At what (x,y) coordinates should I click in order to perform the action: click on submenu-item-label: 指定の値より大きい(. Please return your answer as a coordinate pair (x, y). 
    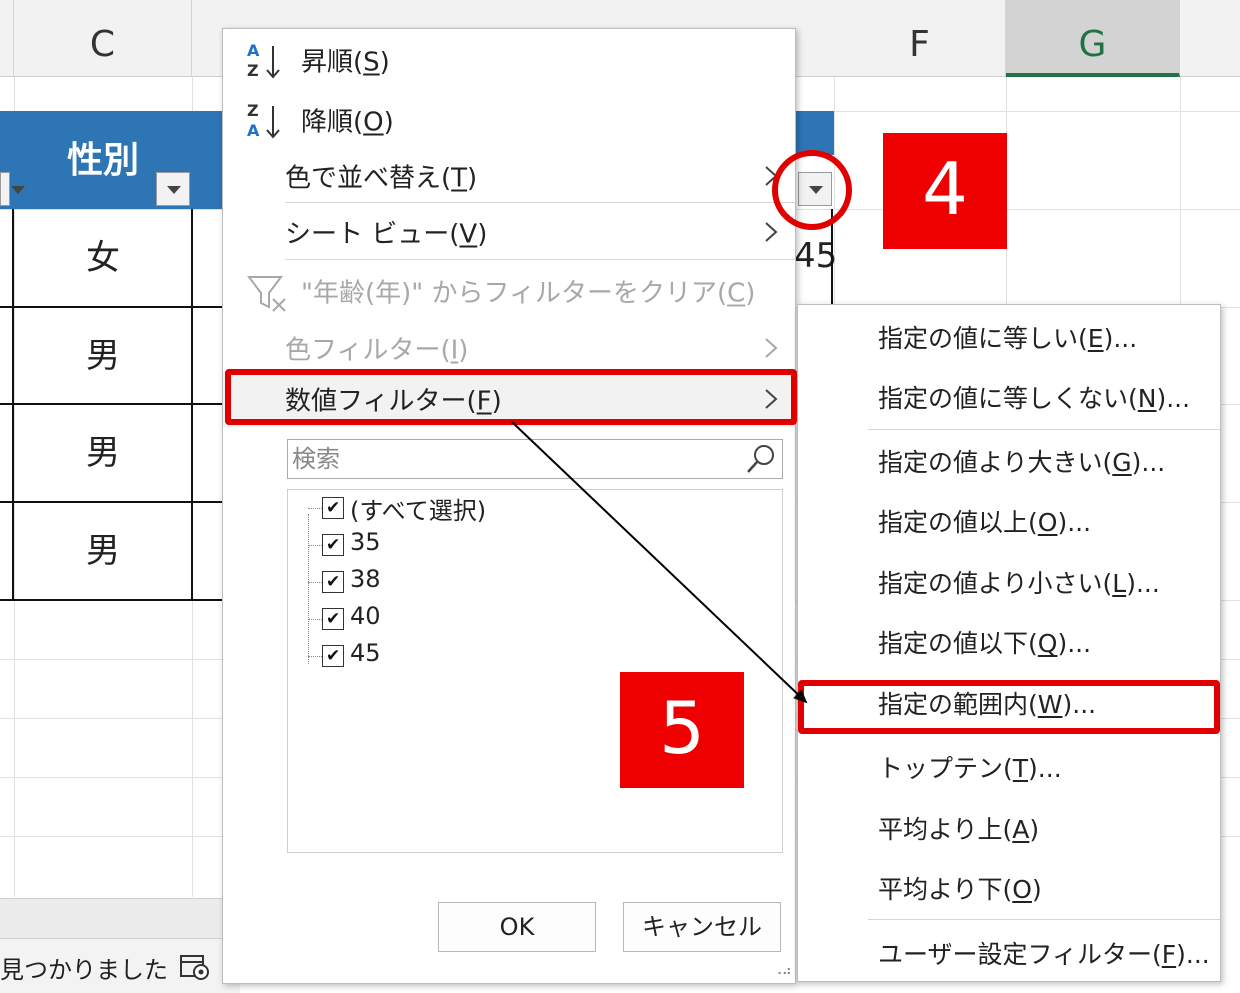
    Looking at the image, I should click on (995, 462).